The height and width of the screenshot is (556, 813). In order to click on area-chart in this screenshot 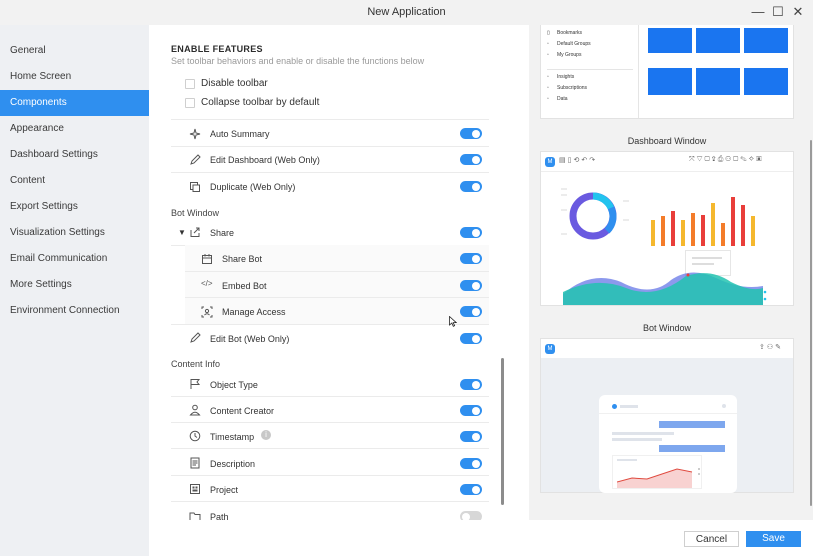, I will do `click(665, 288)`.